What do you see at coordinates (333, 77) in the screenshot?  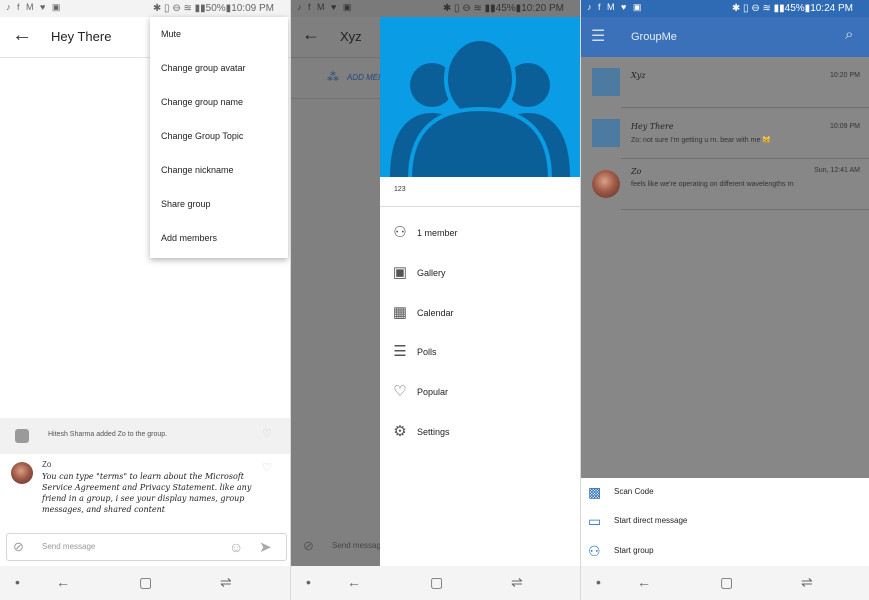 I see `add-members-icon: ⁂` at bounding box center [333, 77].